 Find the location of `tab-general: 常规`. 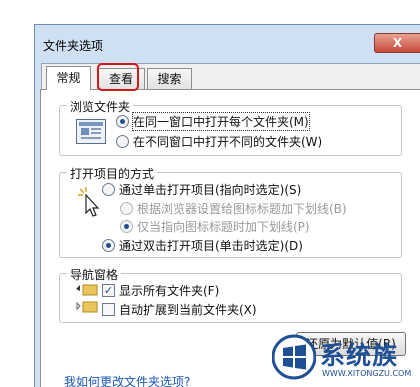

tab-general: 常规 is located at coordinates (68, 78).